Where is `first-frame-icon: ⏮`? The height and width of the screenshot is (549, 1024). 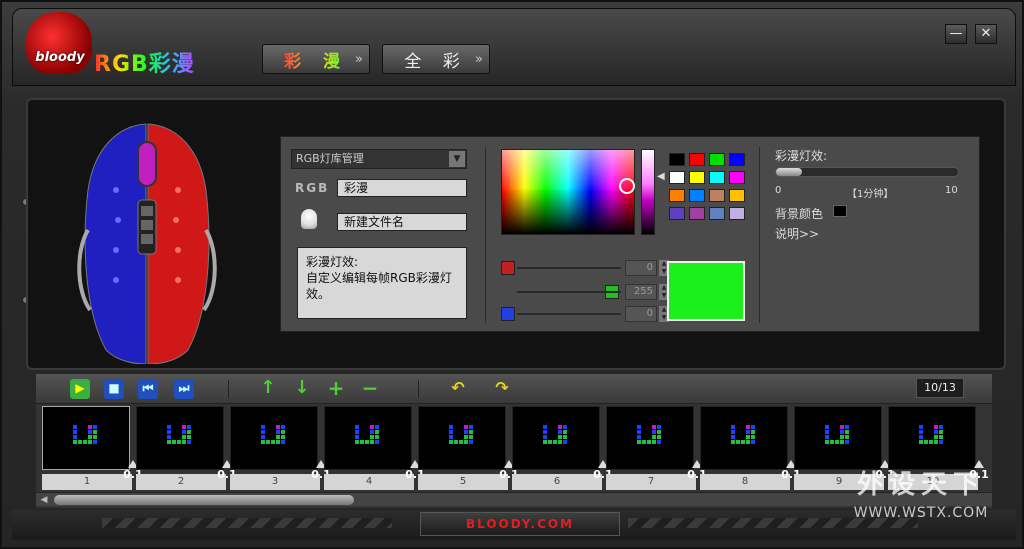
first-frame-icon: ⏮ is located at coordinates (148, 389).